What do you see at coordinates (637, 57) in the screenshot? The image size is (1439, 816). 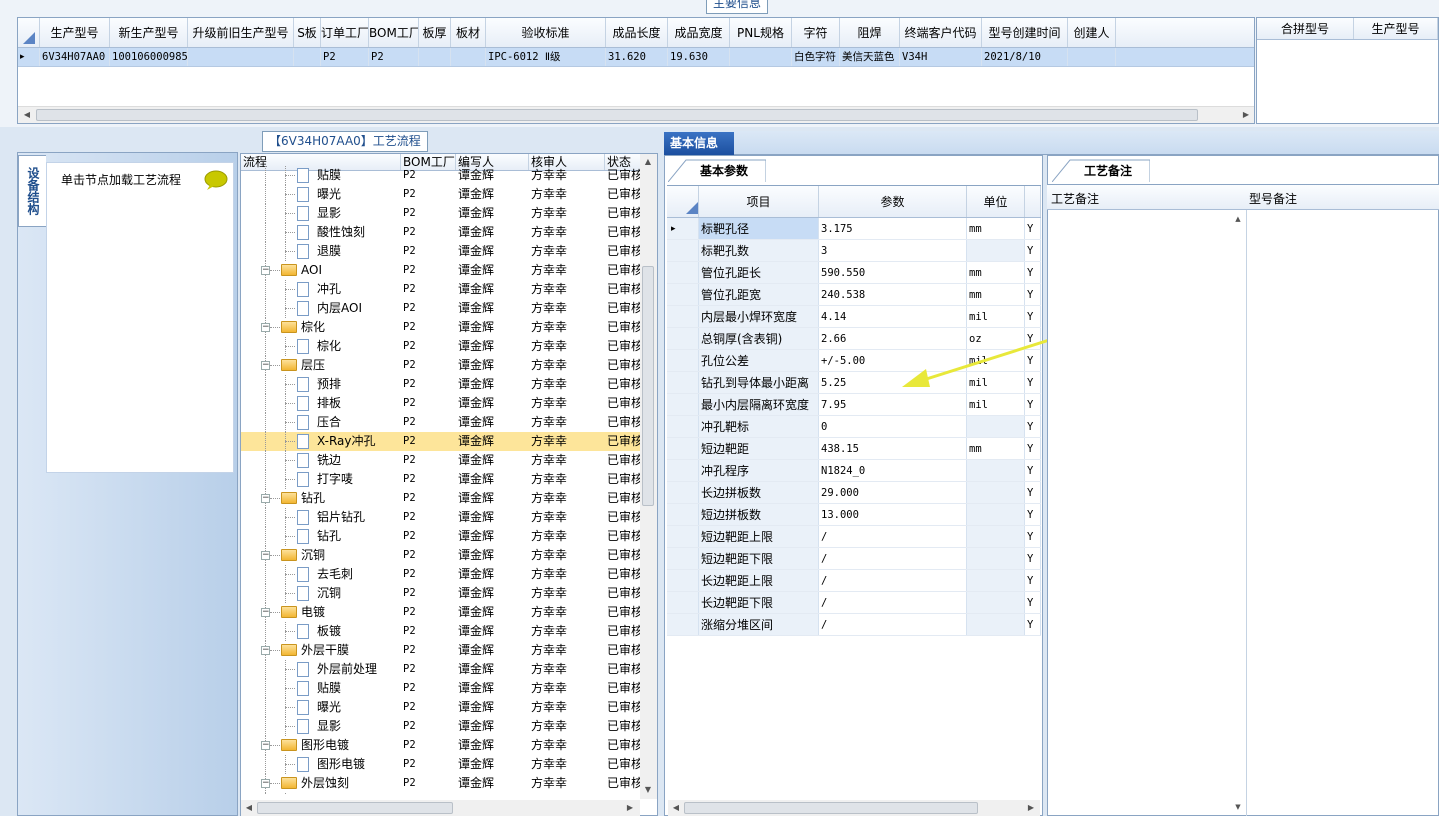 I see `table-cell: 31.620` at bounding box center [637, 57].